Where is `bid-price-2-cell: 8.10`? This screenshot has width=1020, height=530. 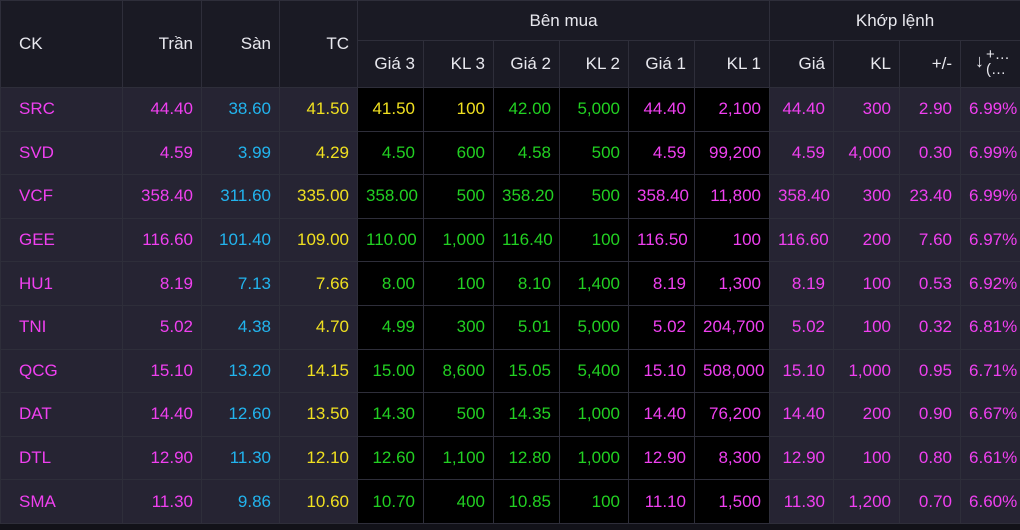
bid-price-2-cell: 8.10 is located at coordinates (526, 283).